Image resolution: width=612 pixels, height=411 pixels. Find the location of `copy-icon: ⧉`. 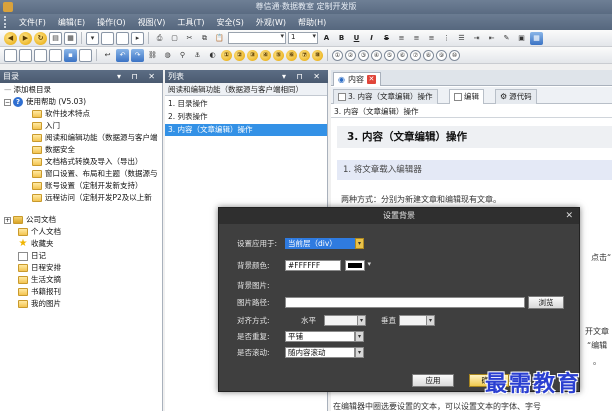

copy-icon: ⧉ is located at coordinates (204, 38).